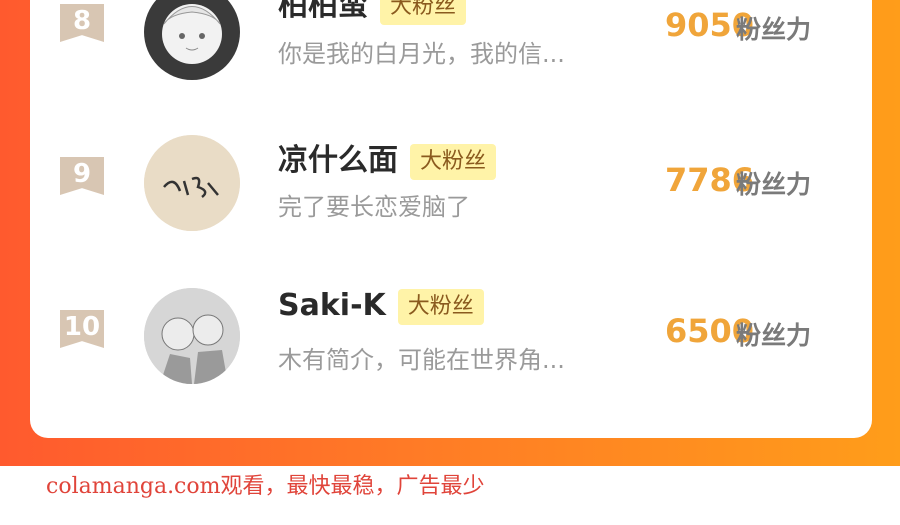 Image resolution: width=900 pixels, height=525 pixels. I want to click on user-name: 凉什么面 大粉丝, so click(387, 157).